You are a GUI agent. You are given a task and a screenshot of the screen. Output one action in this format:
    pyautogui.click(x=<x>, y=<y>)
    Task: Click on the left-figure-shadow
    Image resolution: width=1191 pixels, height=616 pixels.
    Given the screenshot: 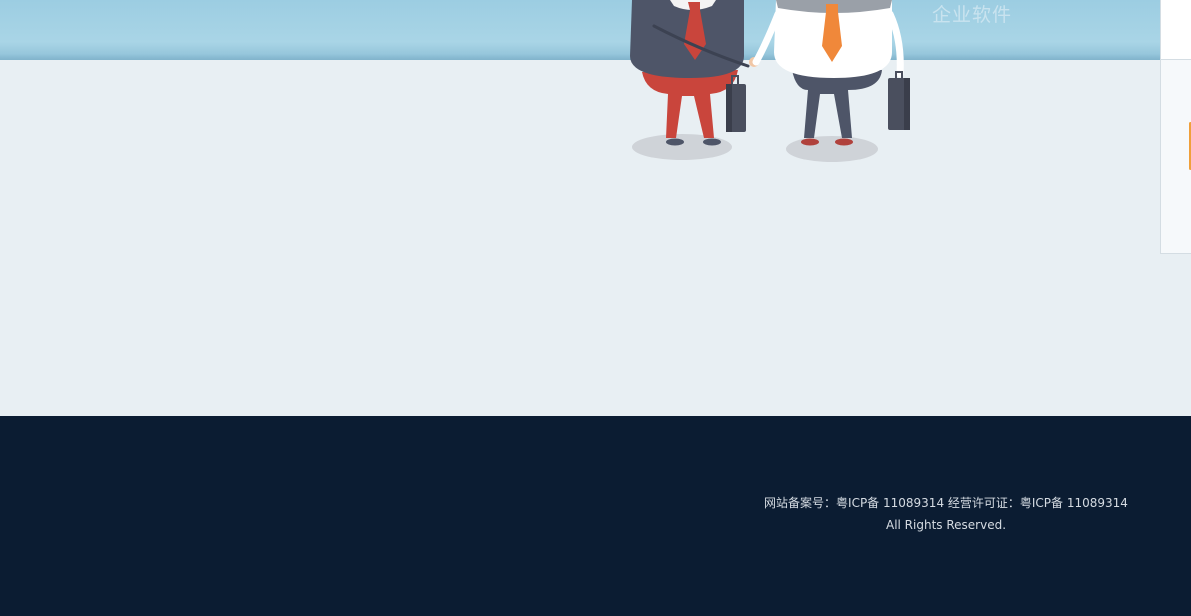 What is the action you would take?
    pyautogui.click(x=682, y=147)
    